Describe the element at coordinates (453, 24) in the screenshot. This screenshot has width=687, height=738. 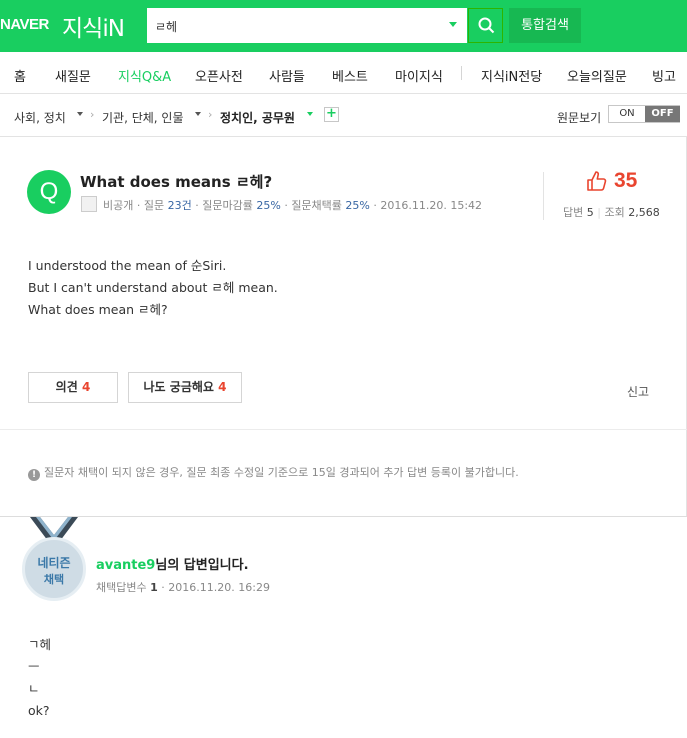
I see `autocomplete-toggle-icon` at that location.